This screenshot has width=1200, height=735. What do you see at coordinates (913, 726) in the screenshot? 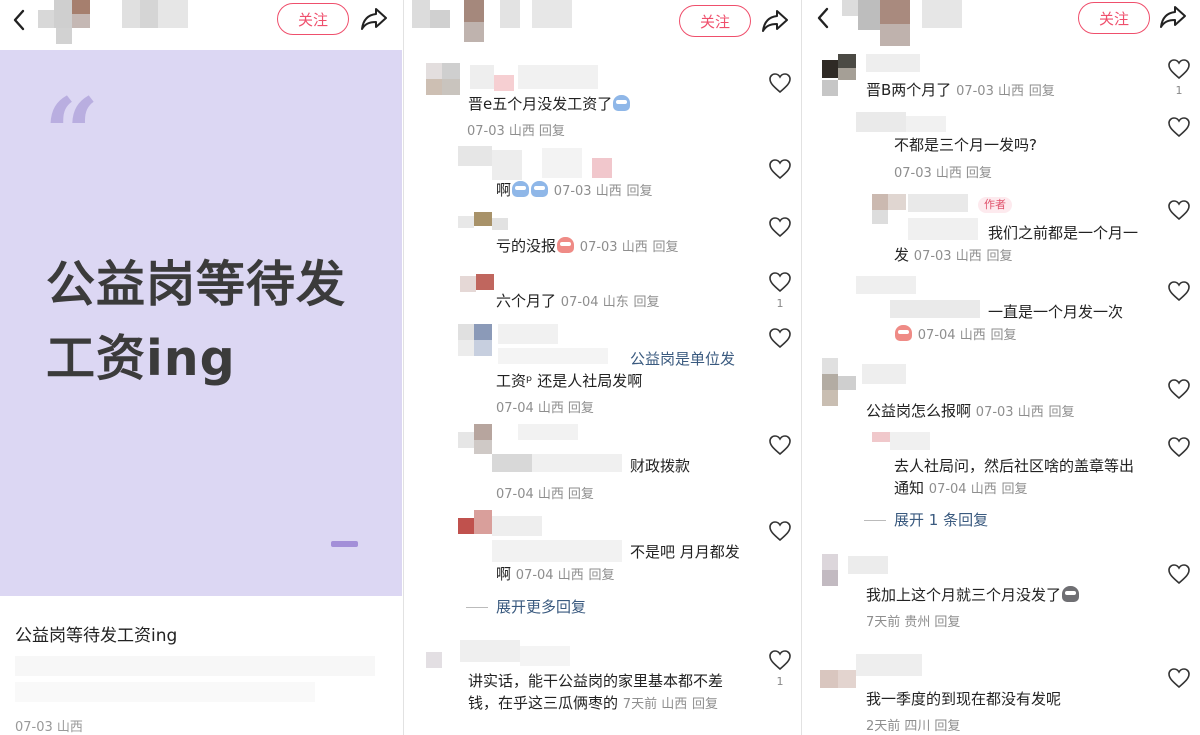
I see `comment-meta: 2天前 四川 回复` at bounding box center [913, 726].